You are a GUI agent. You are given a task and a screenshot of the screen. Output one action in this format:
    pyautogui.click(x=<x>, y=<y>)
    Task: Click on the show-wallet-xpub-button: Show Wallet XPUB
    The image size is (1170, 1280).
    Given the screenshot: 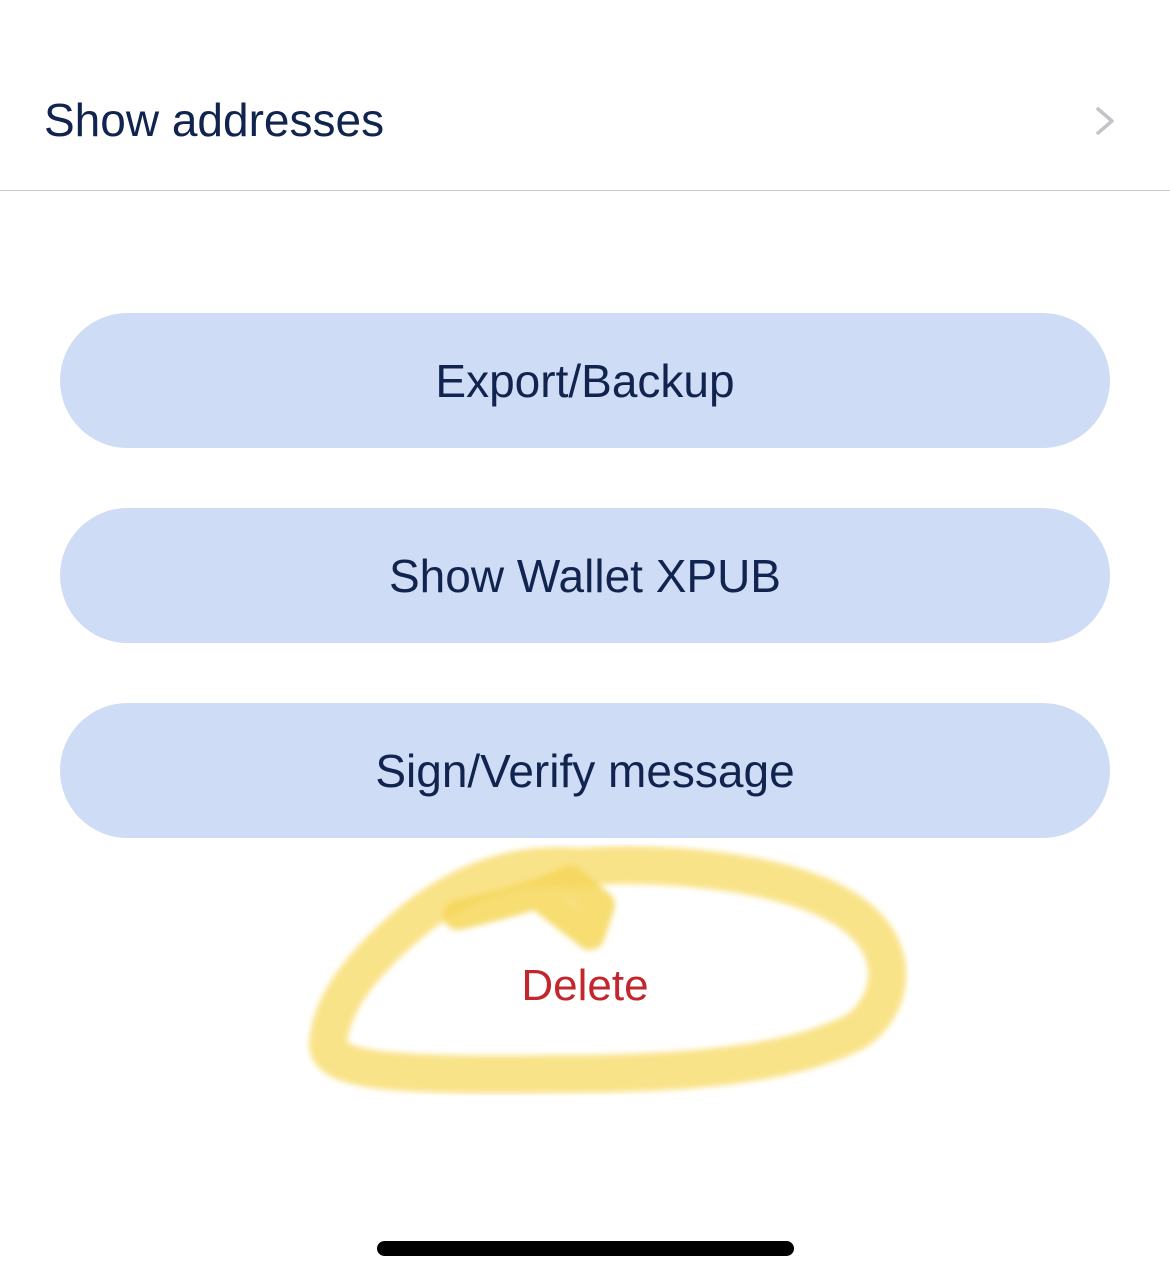 What is the action you would take?
    pyautogui.click(x=585, y=575)
    